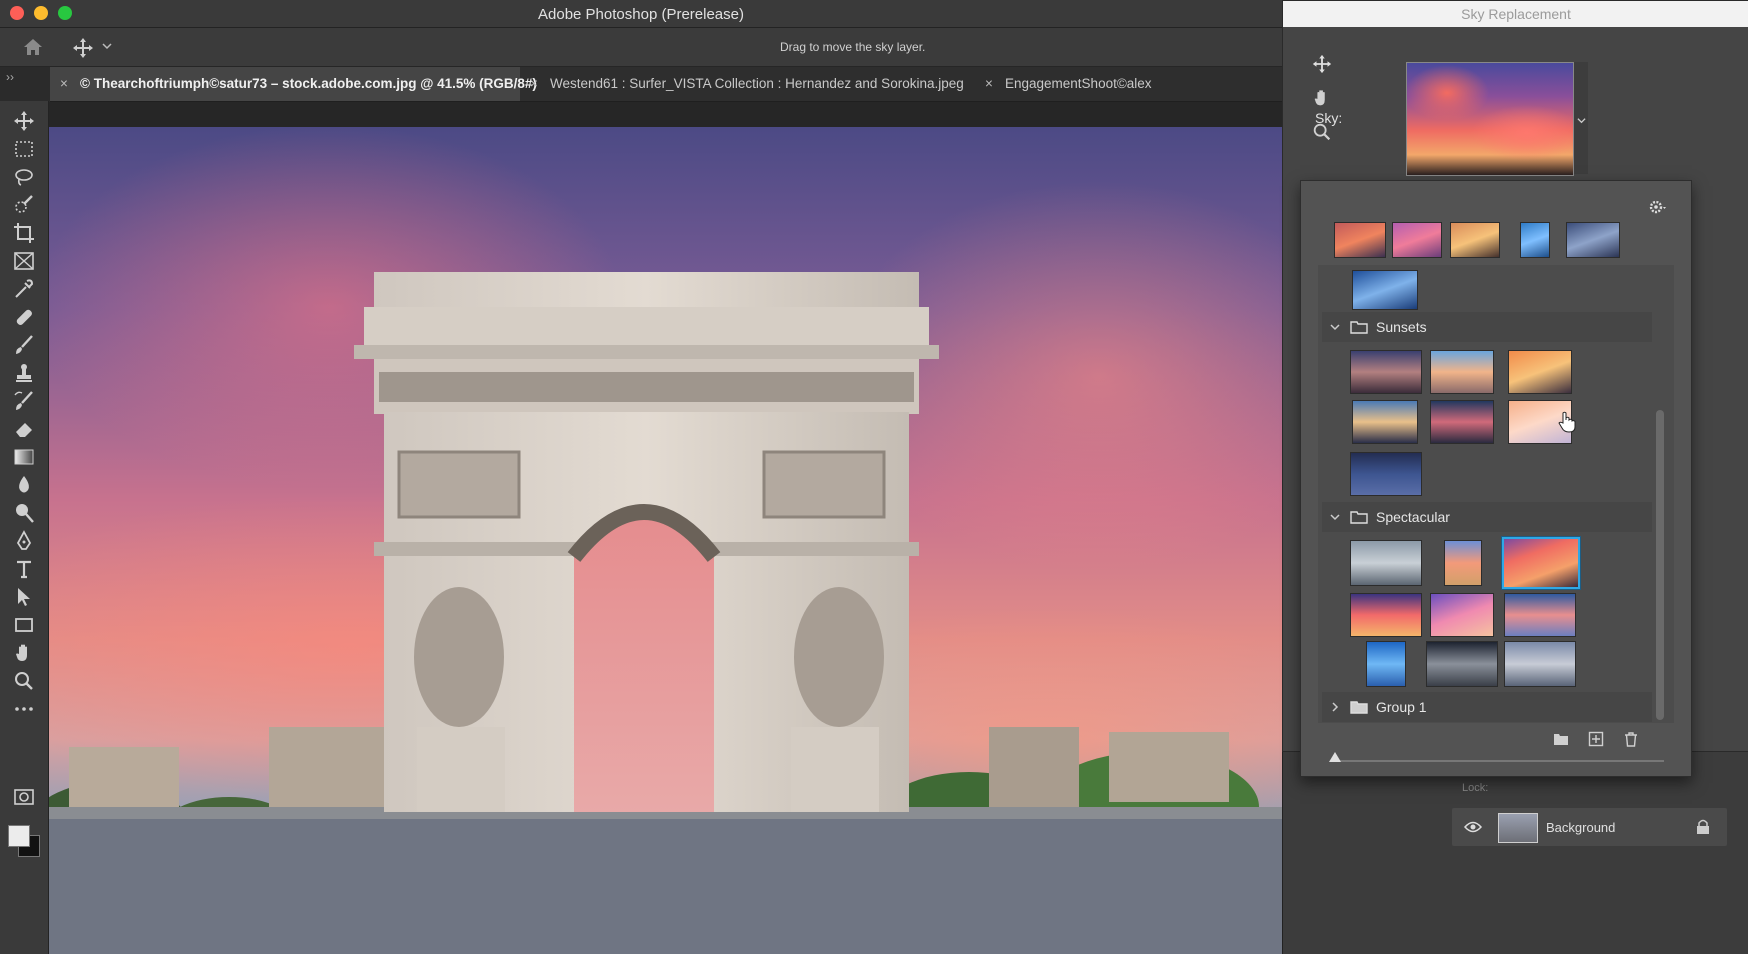 The width and height of the screenshot is (1748, 954). Describe the element at coordinates (1475, 788) in the screenshot. I see `lock-label: Lock:` at that location.